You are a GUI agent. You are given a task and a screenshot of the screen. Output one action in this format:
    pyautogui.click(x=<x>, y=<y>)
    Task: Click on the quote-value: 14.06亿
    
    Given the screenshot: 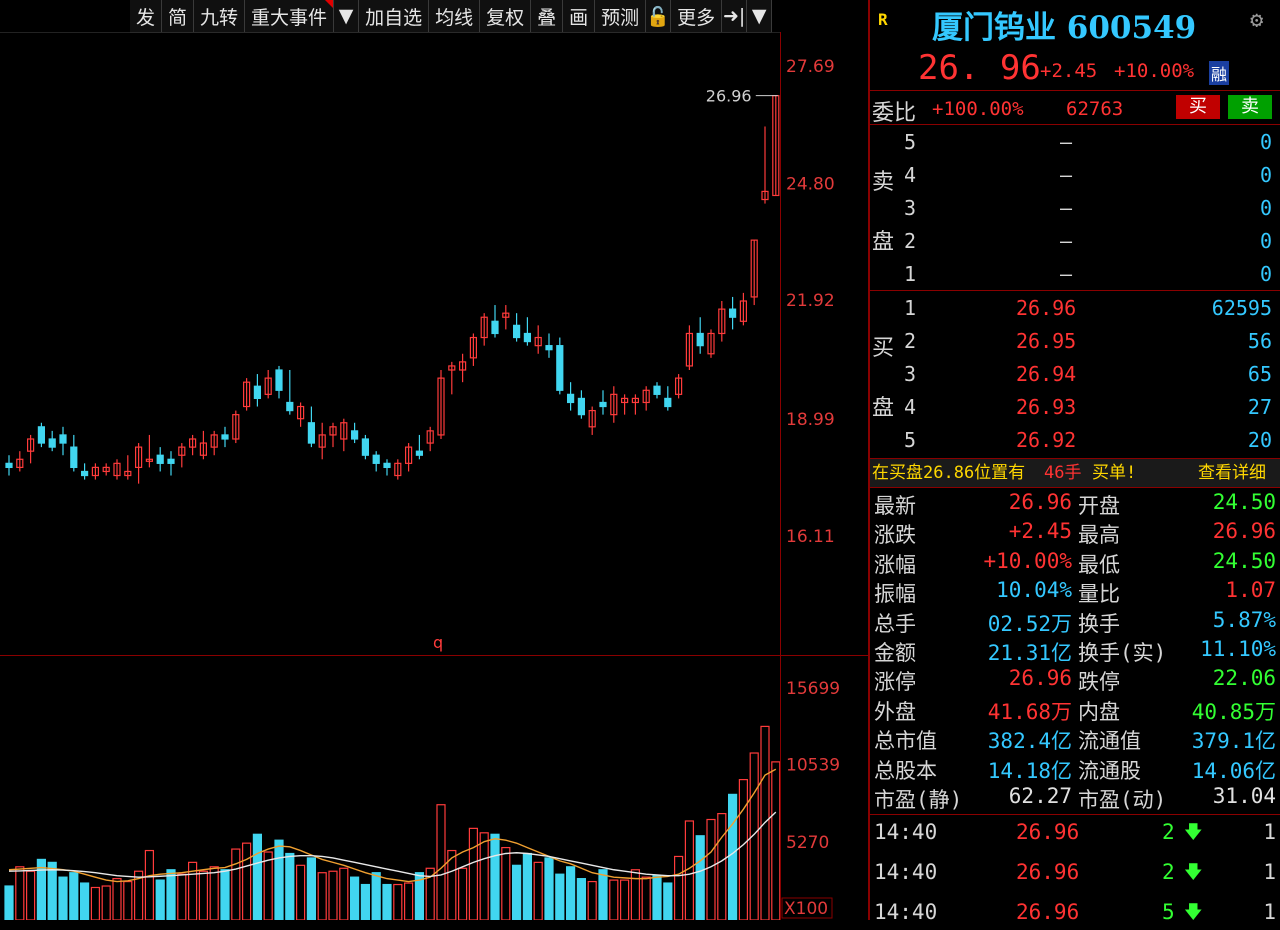 What is the action you would take?
    pyautogui.click(x=1233, y=770)
    